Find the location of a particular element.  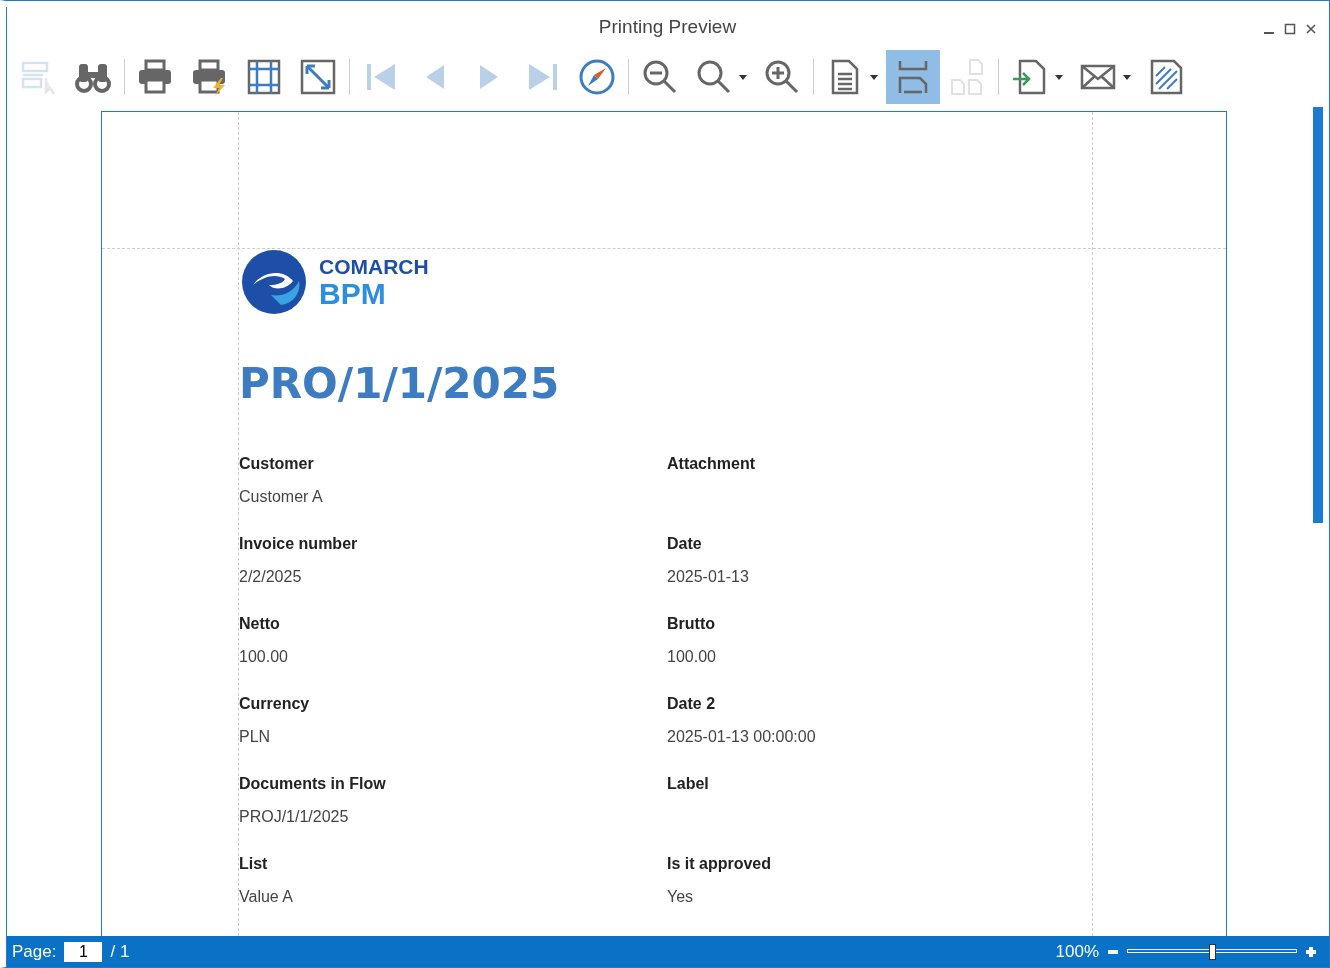

page-total: / 1 is located at coordinates (120, 951).